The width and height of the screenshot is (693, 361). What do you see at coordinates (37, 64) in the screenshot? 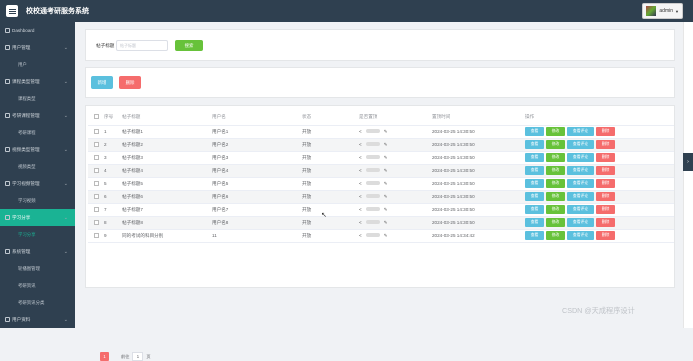
I see `sidebar-item-2: 用户` at bounding box center [37, 64].